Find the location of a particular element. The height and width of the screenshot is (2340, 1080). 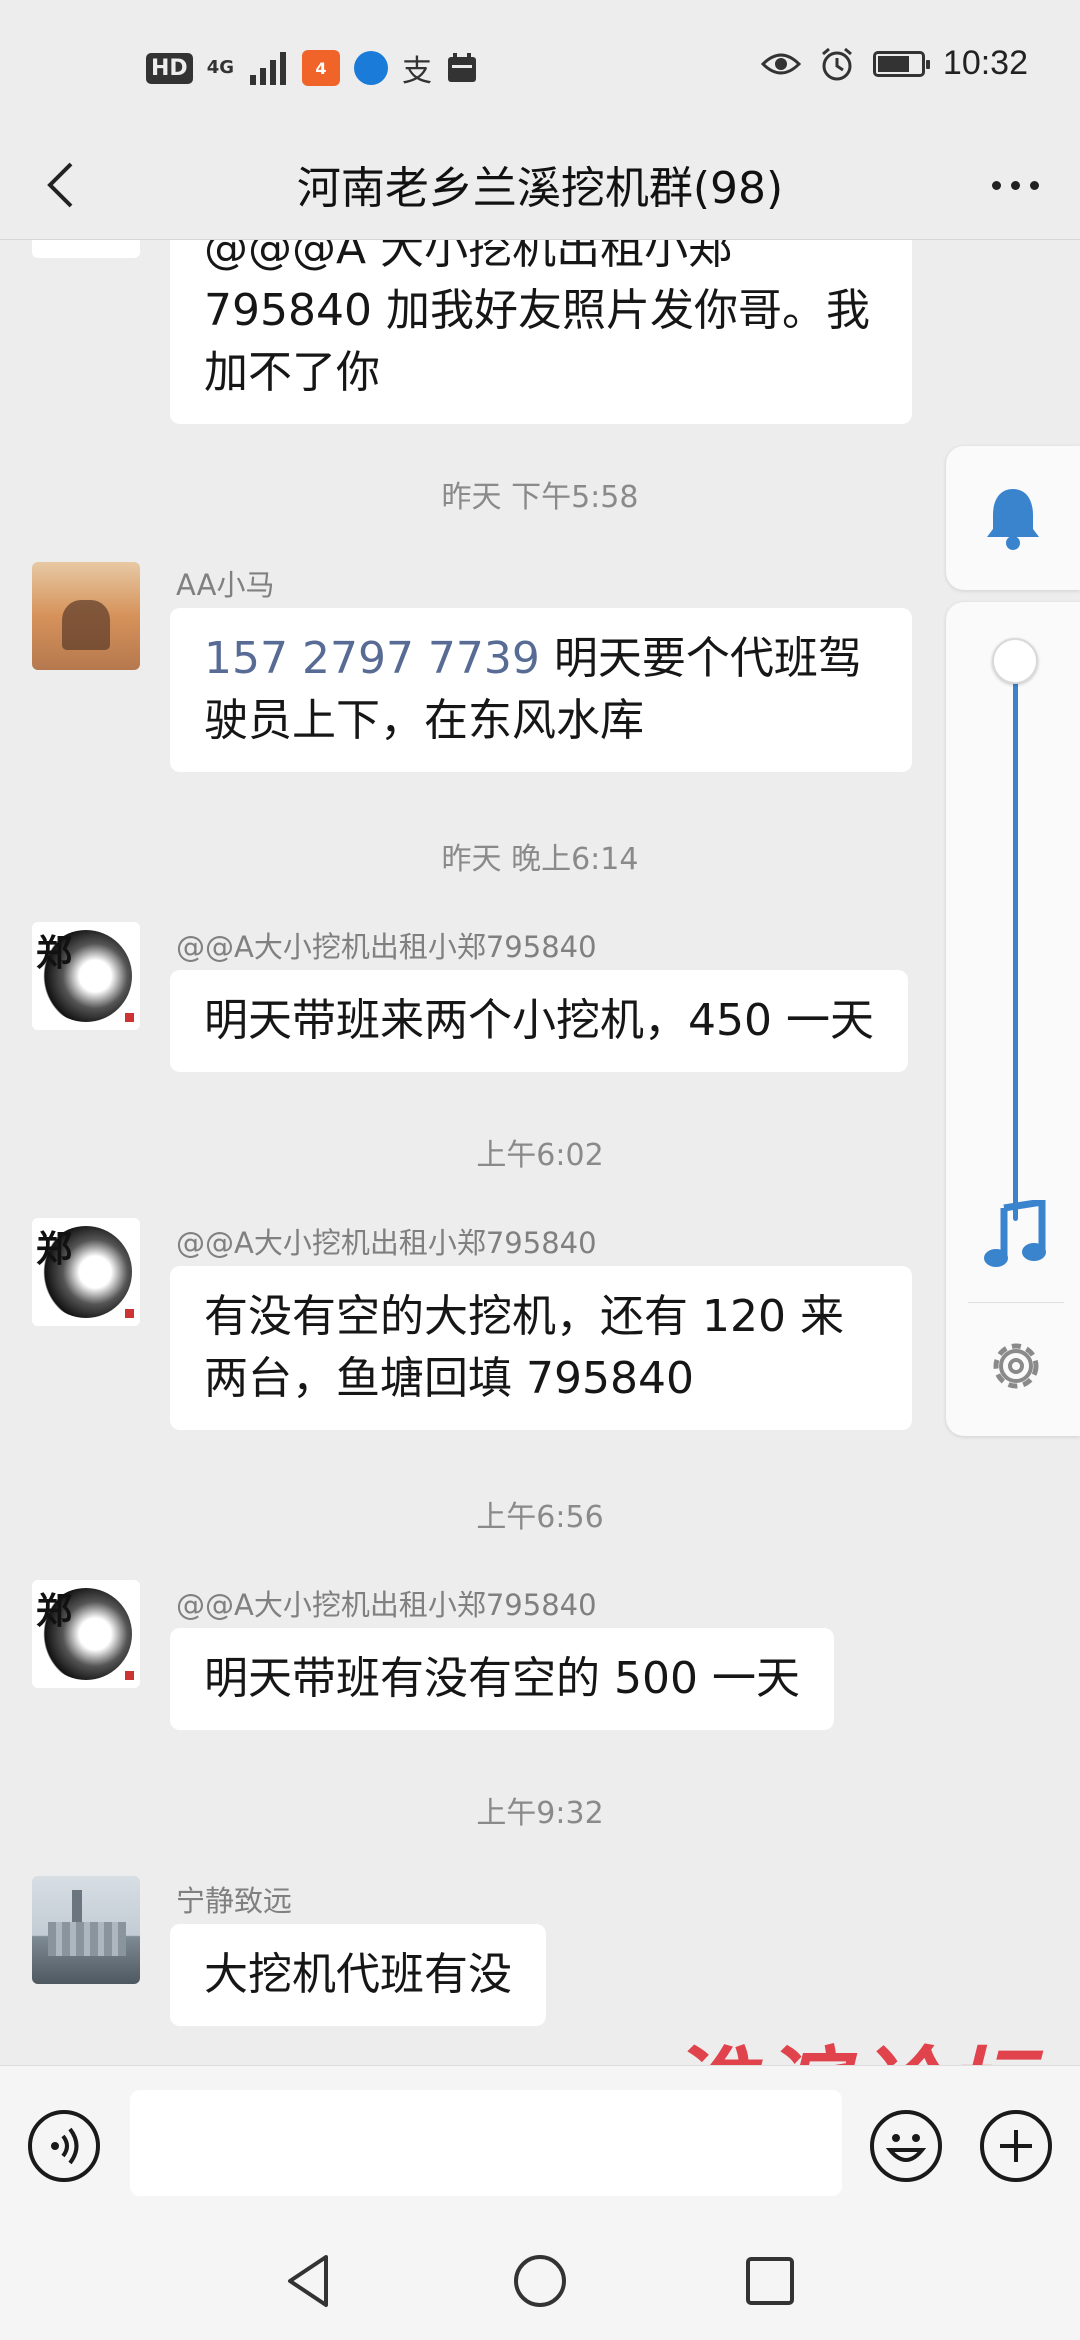

emoji-icon is located at coordinates (906, 2148).